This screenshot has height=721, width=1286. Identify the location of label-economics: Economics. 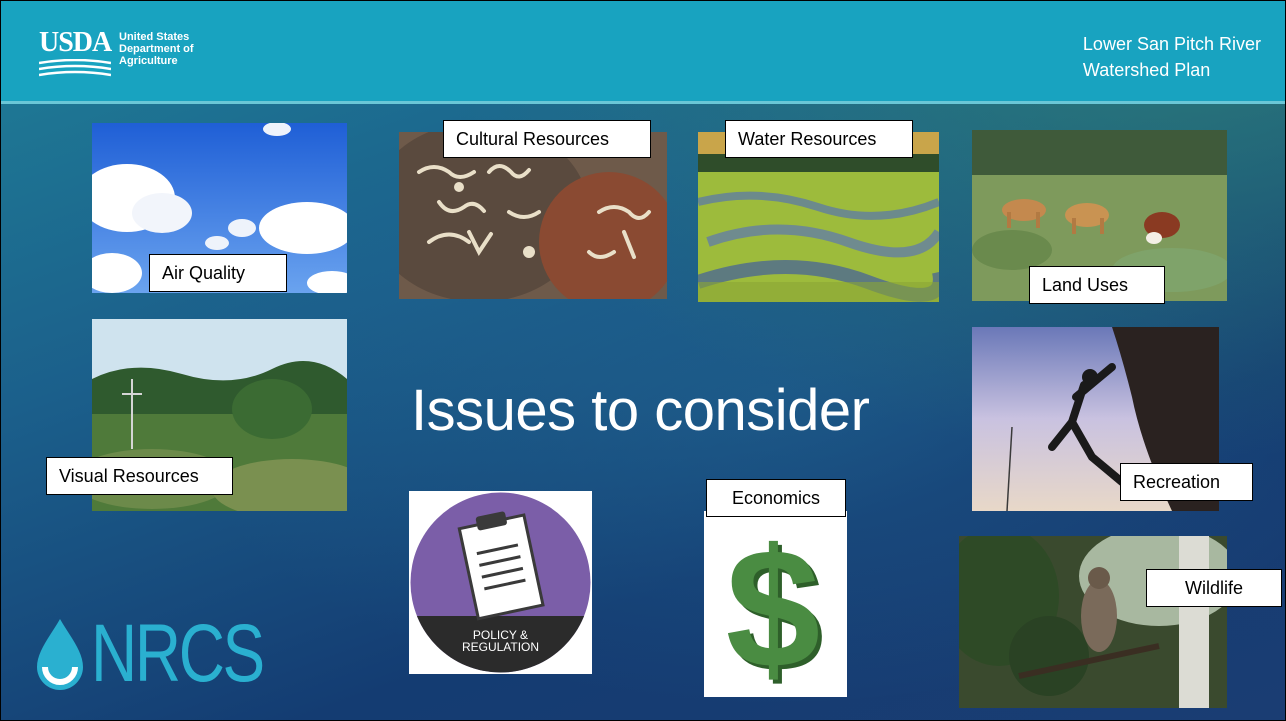
(776, 498).